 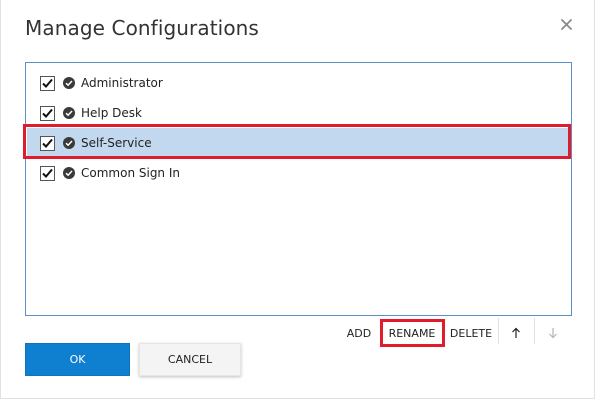 I want to click on list-item-common-sign-in: Common Sign In, so click(x=298, y=173).